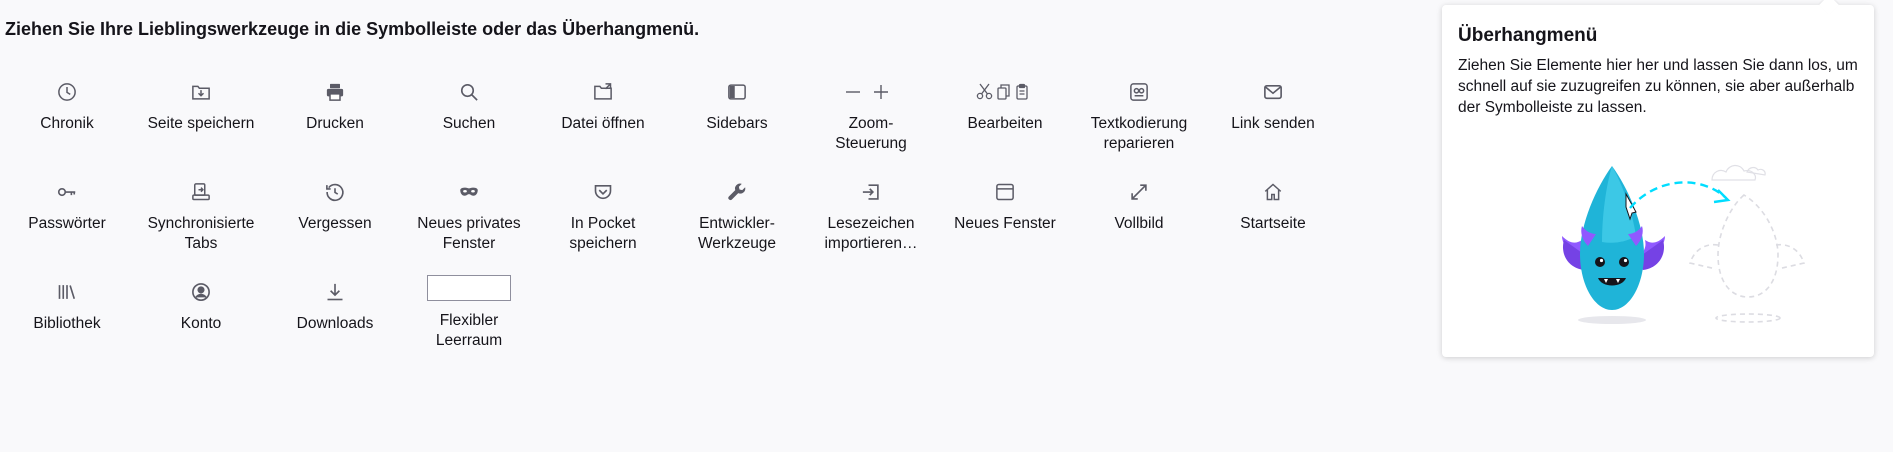 Image resolution: width=1893 pixels, height=452 pixels. I want to click on palette-item-sidebars: Sidebars, so click(737, 120).